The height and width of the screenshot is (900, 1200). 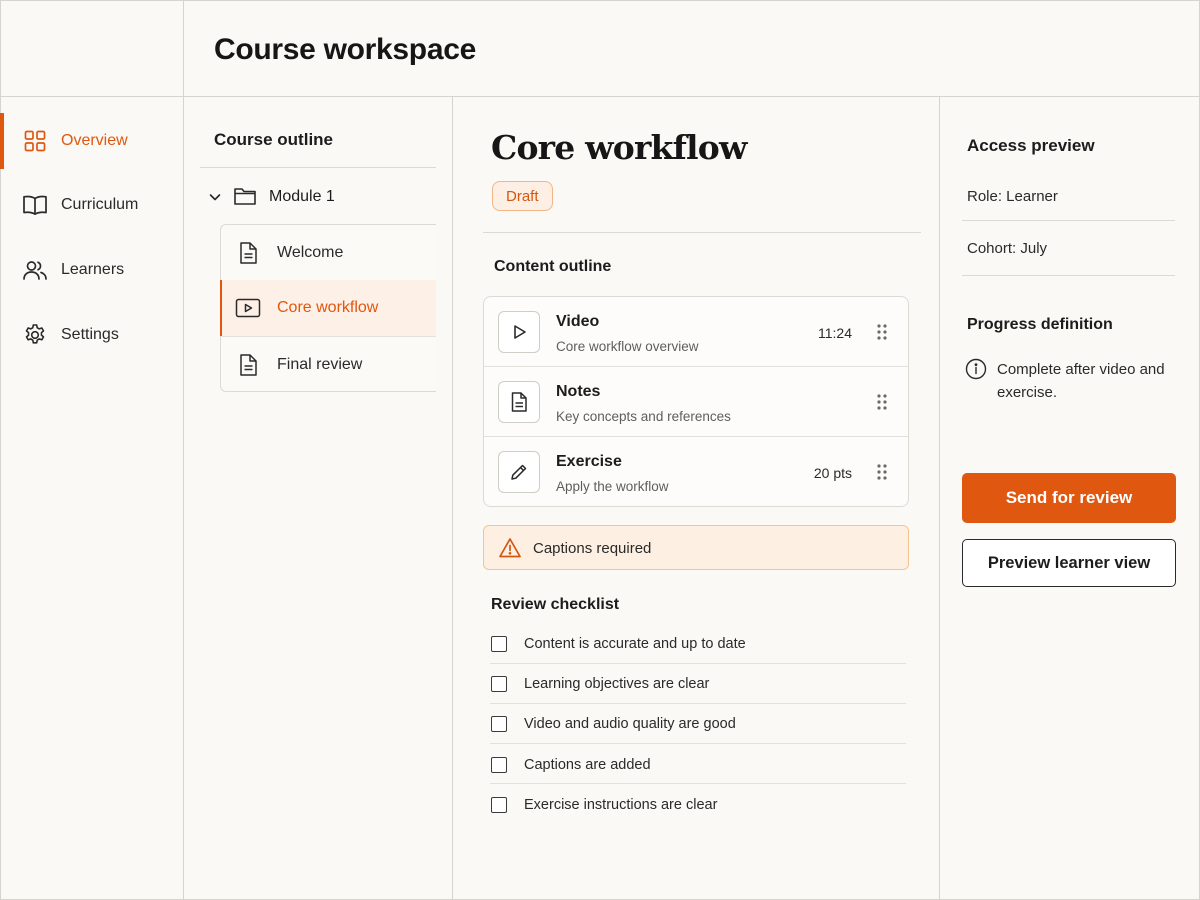 I want to click on checklist-item-label: Exercise instructions are clear, so click(x=621, y=805).